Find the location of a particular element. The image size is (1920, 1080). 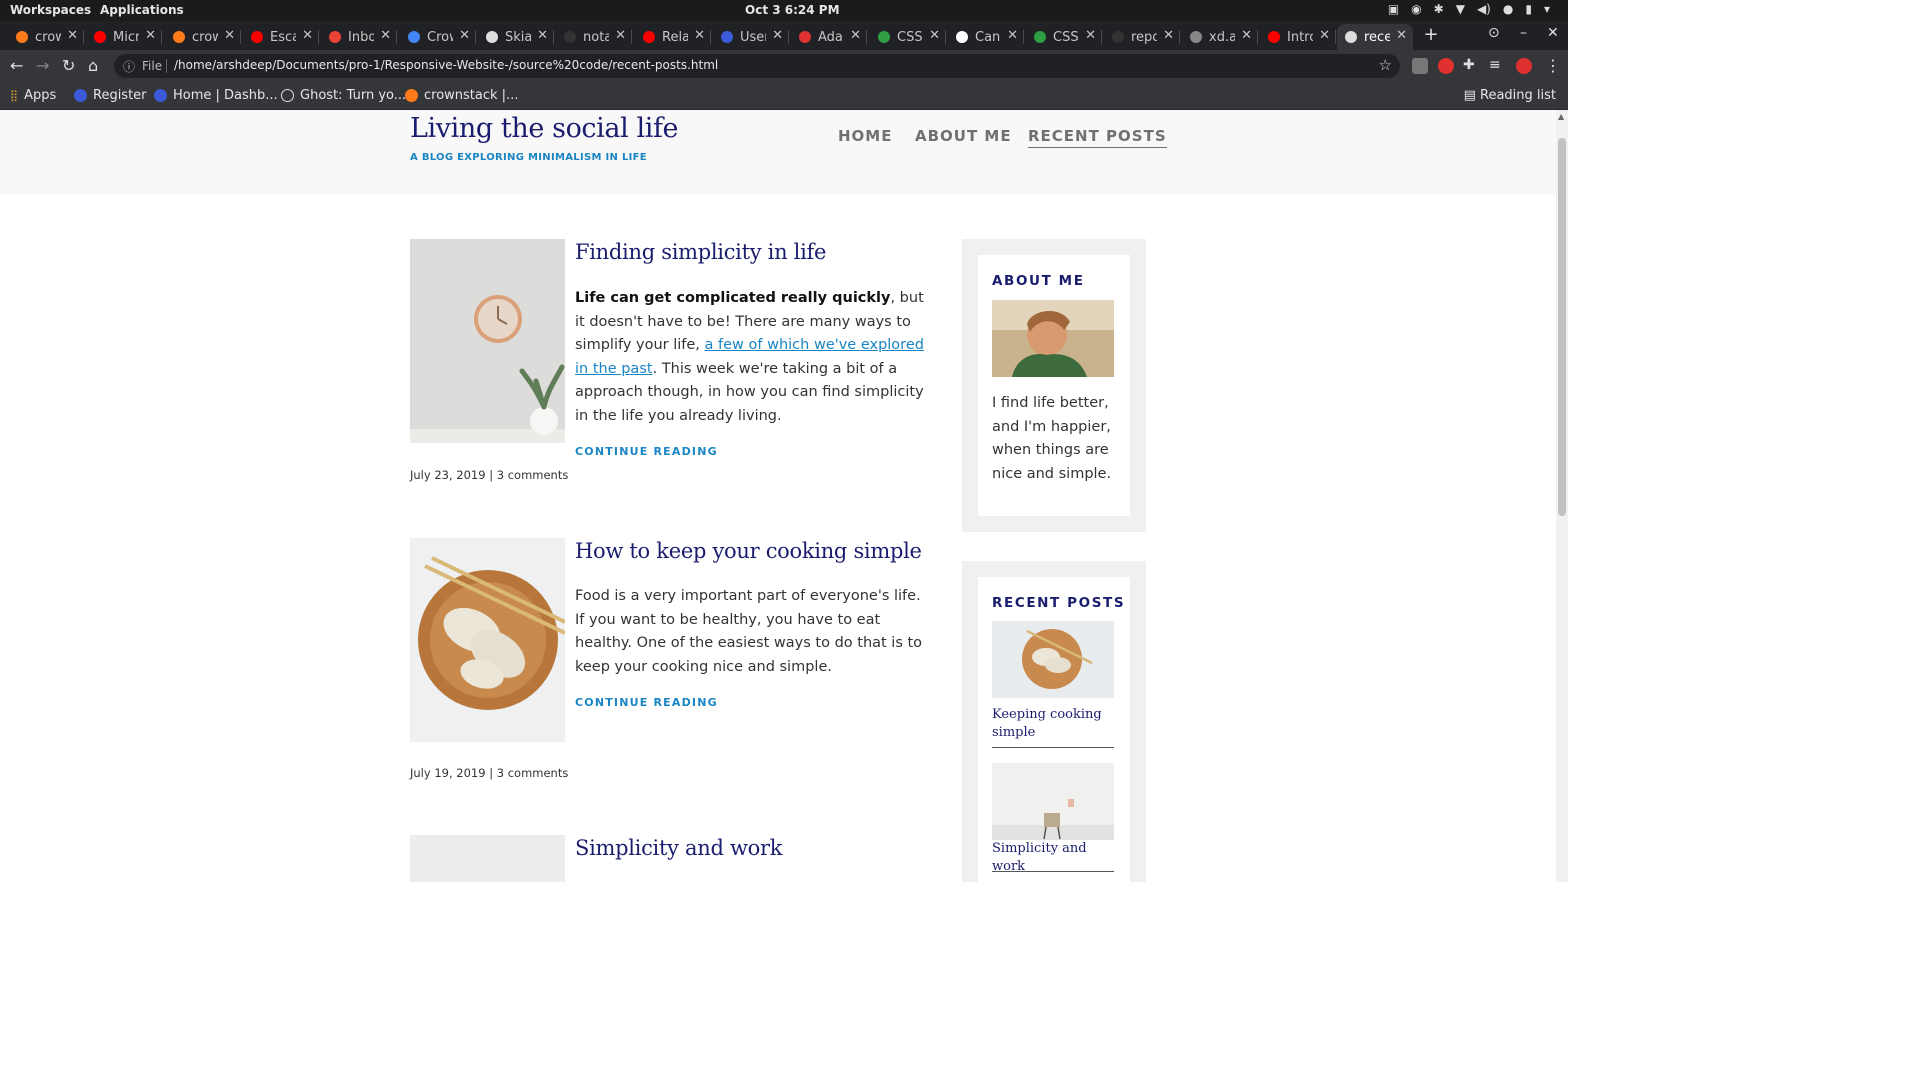

browser-tab: Inbo ✕ is located at coordinates (359, 37).